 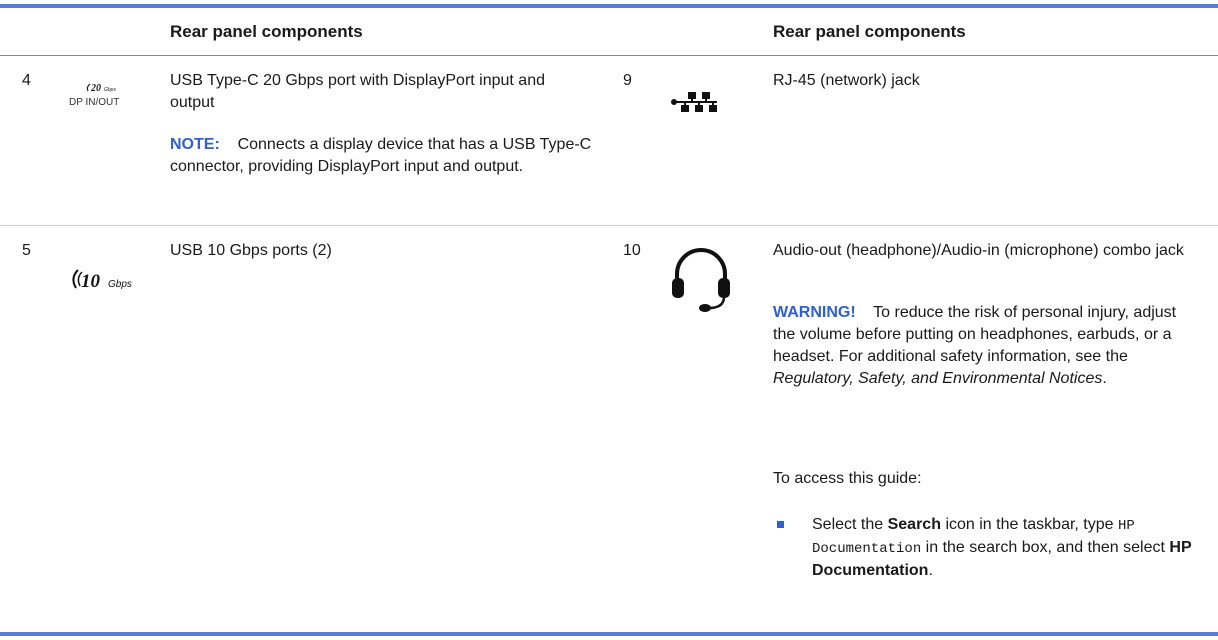 What do you see at coordinates (632, 250) in the screenshot?
I see `row-number: 10` at bounding box center [632, 250].